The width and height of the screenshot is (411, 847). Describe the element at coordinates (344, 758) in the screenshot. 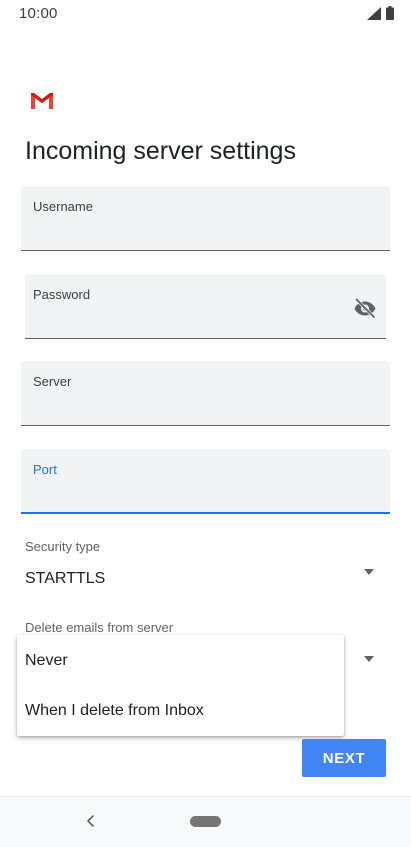

I see `next-button: NEXT` at that location.